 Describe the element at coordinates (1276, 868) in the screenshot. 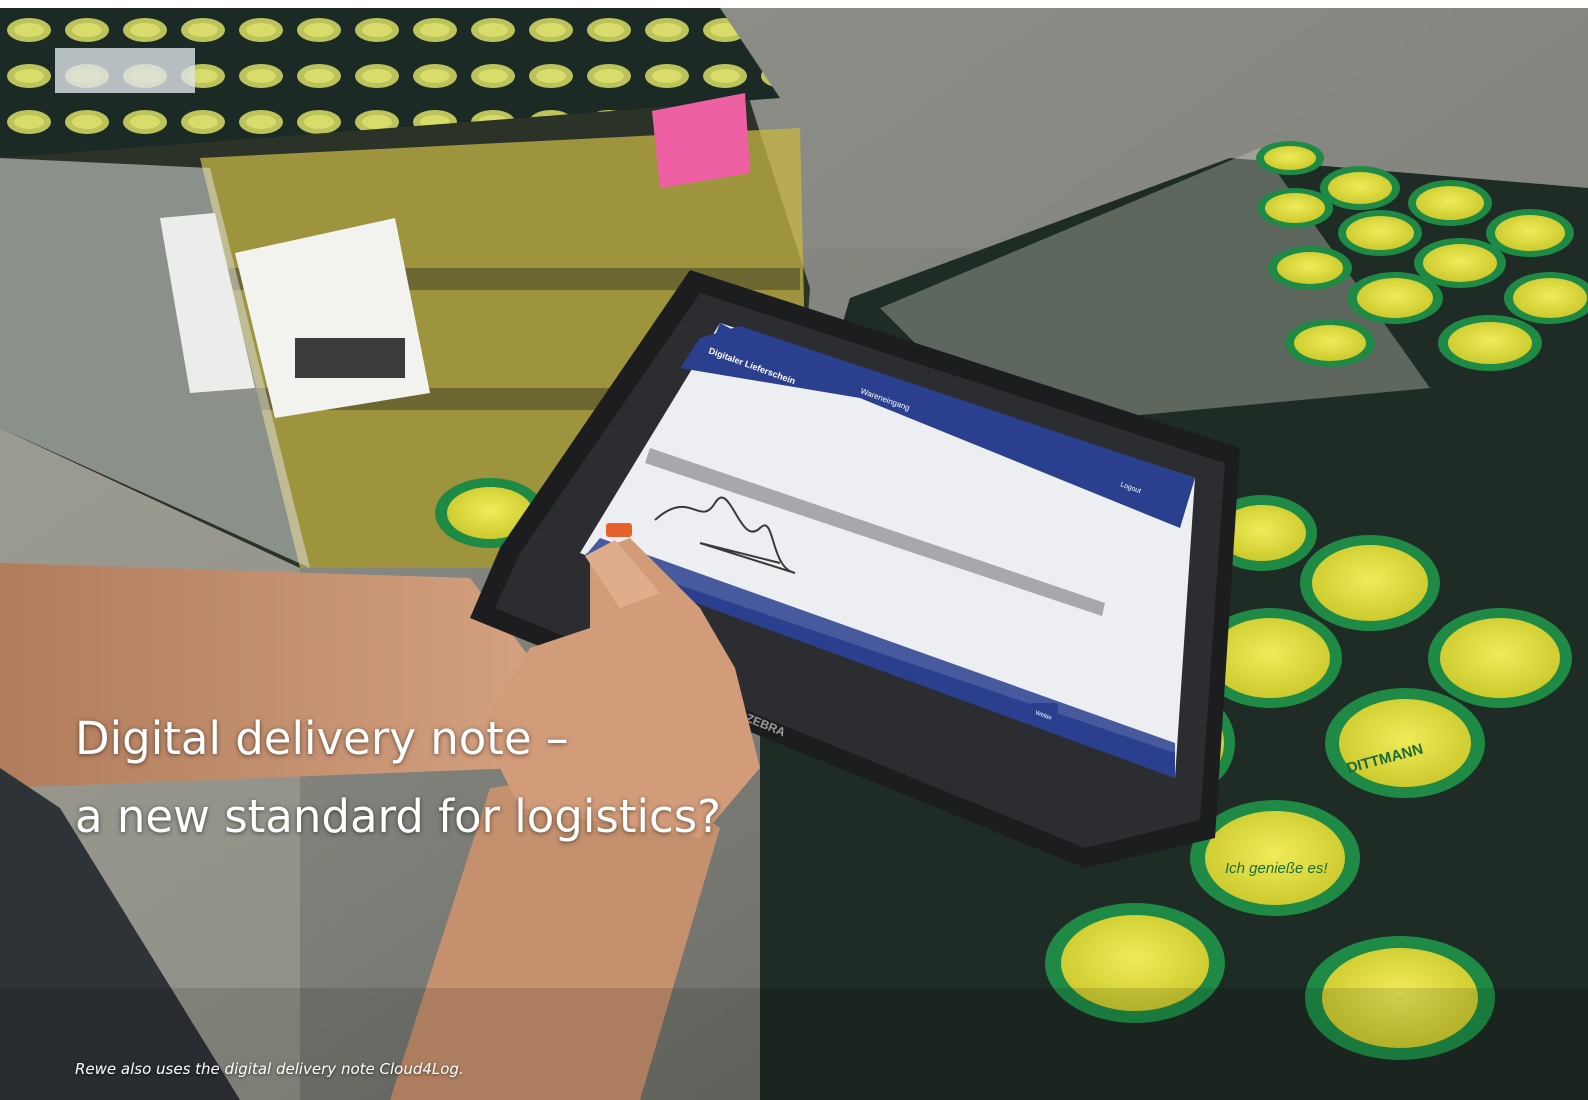

I see `lid-slogan-text: Ich genieße es!` at that location.